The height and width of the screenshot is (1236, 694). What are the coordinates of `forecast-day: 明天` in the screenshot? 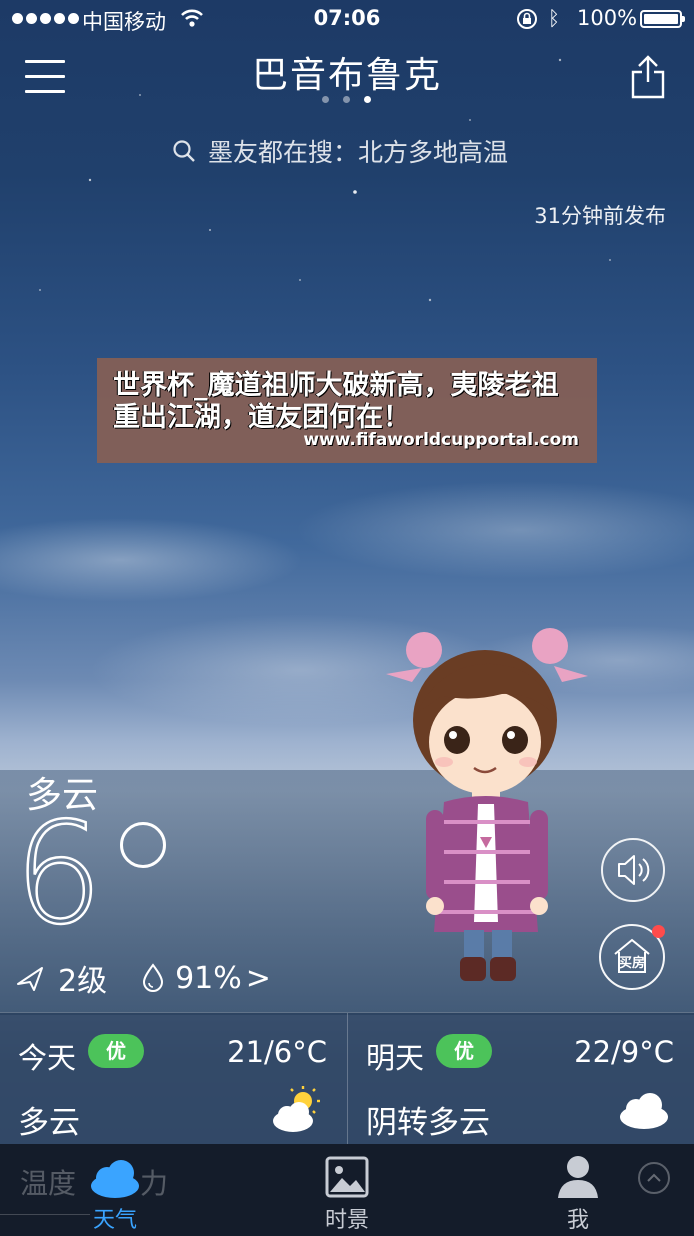 It's located at (395, 1058).